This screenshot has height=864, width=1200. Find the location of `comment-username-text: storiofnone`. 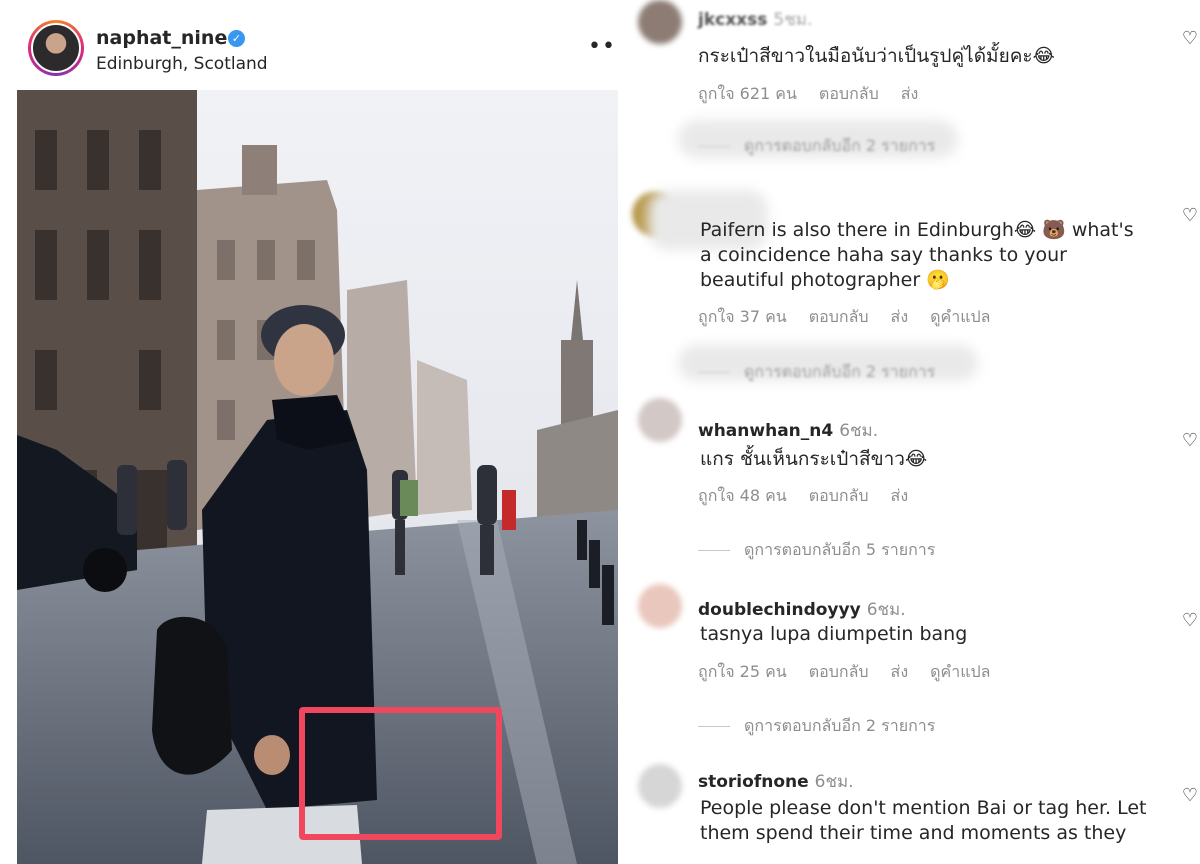

comment-username-text: storiofnone is located at coordinates (753, 782).